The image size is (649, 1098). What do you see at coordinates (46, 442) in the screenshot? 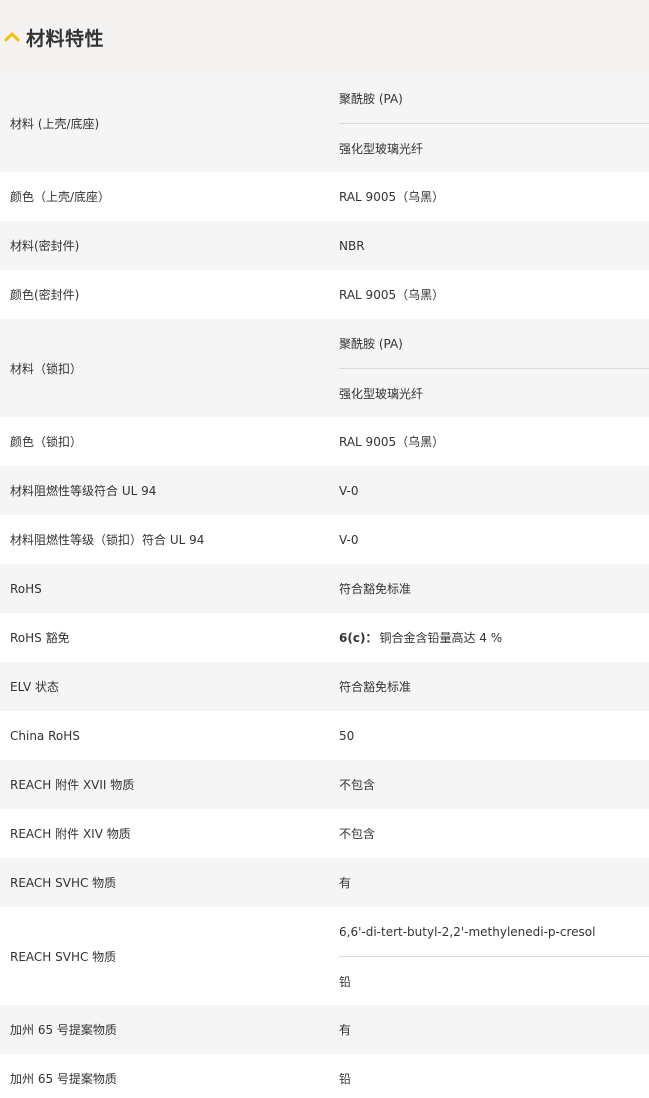
I see `property-name: 颜色（锁扣）` at bounding box center [46, 442].